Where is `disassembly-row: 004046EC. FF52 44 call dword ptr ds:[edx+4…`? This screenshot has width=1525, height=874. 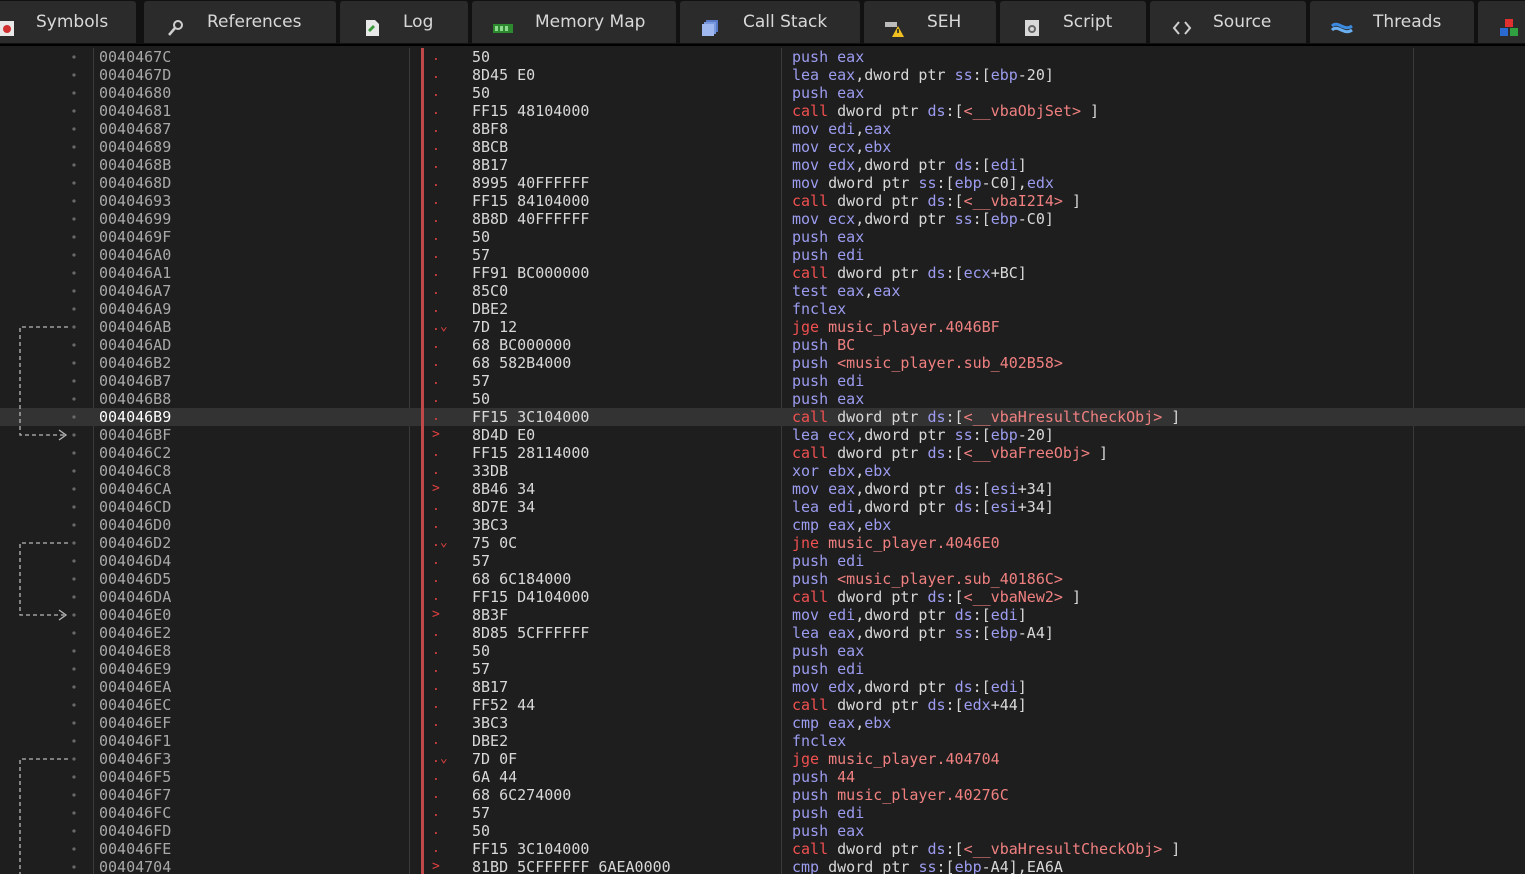 disassembly-row: 004046EC. FF52 44 call dword ptr ds:[edx+4… is located at coordinates (762, 705).